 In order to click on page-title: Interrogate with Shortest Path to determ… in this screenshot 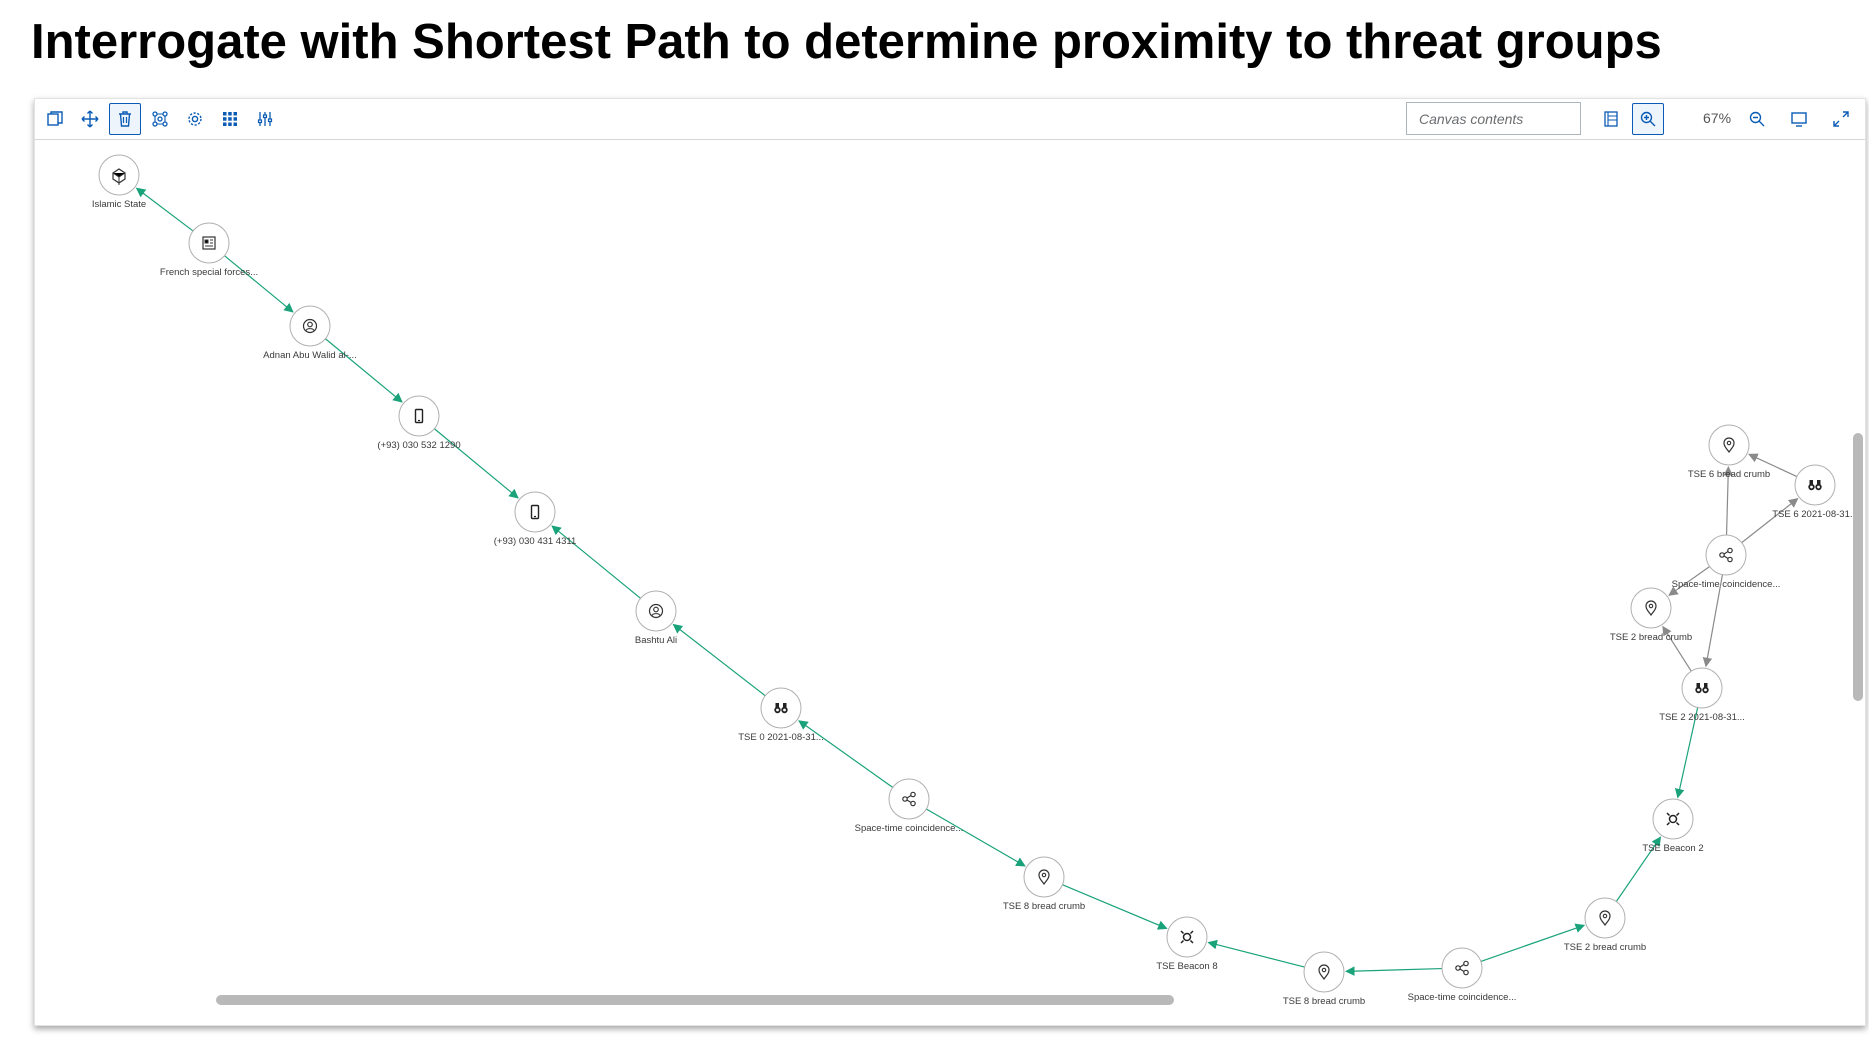, I will do `click(846, 42)`.